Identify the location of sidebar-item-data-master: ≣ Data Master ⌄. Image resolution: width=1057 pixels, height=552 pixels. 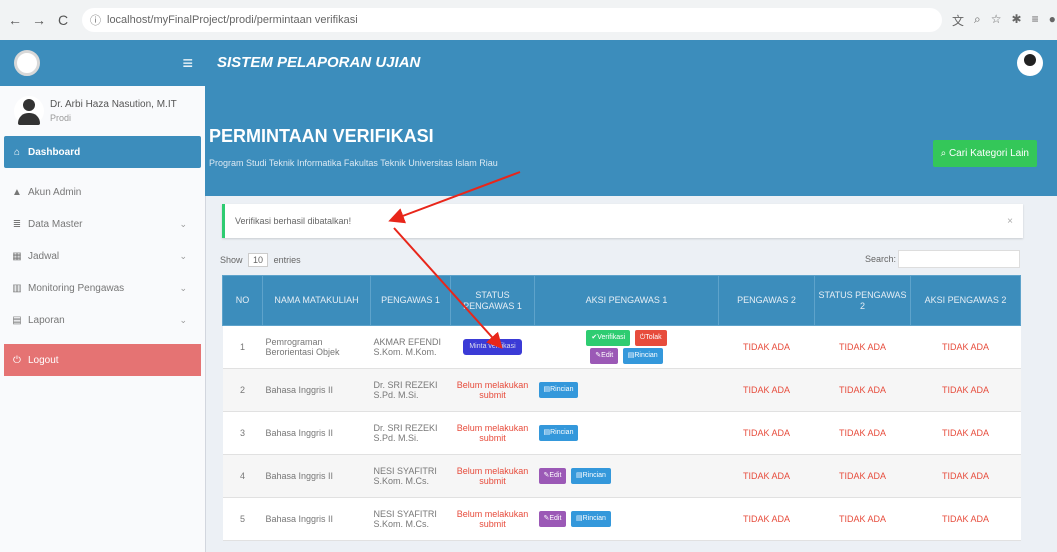
(102, 224).